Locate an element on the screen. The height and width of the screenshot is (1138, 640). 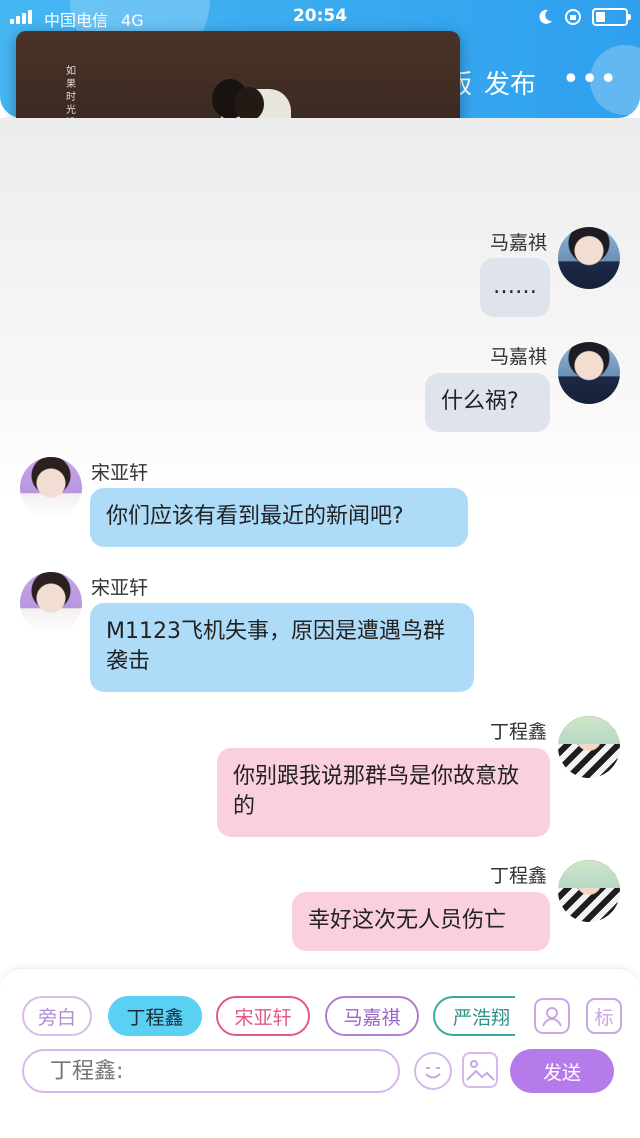
moon-icon is located at coordinates (545, 16).